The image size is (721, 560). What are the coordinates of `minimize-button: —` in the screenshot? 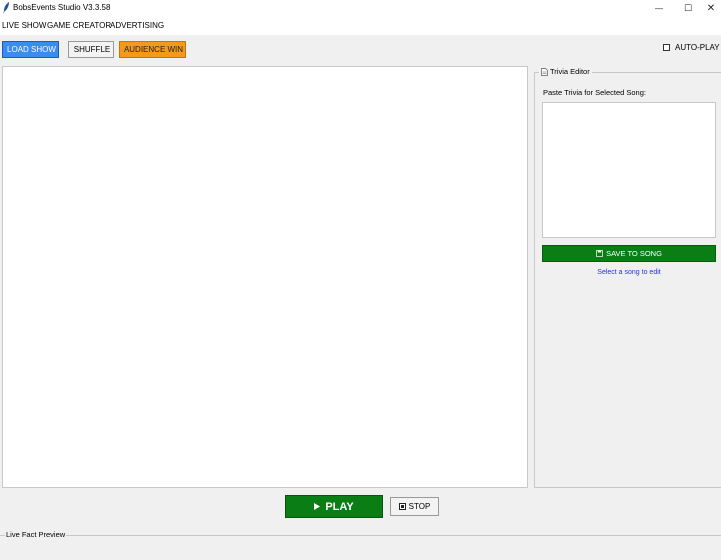 It's located at (659, 8).